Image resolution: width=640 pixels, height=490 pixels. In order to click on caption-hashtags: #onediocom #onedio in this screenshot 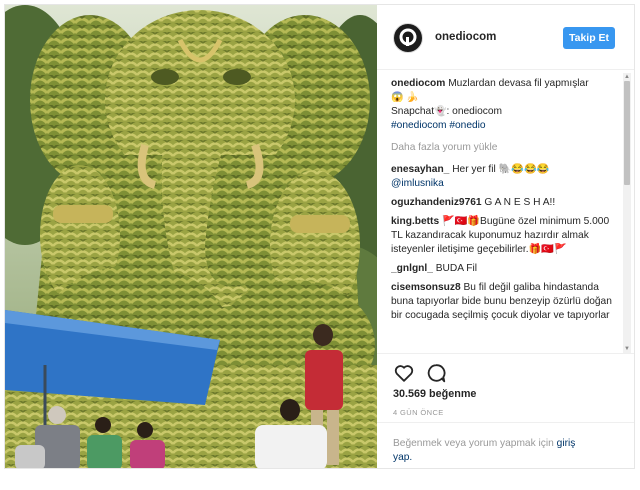, I will do `click(438, 125)`.